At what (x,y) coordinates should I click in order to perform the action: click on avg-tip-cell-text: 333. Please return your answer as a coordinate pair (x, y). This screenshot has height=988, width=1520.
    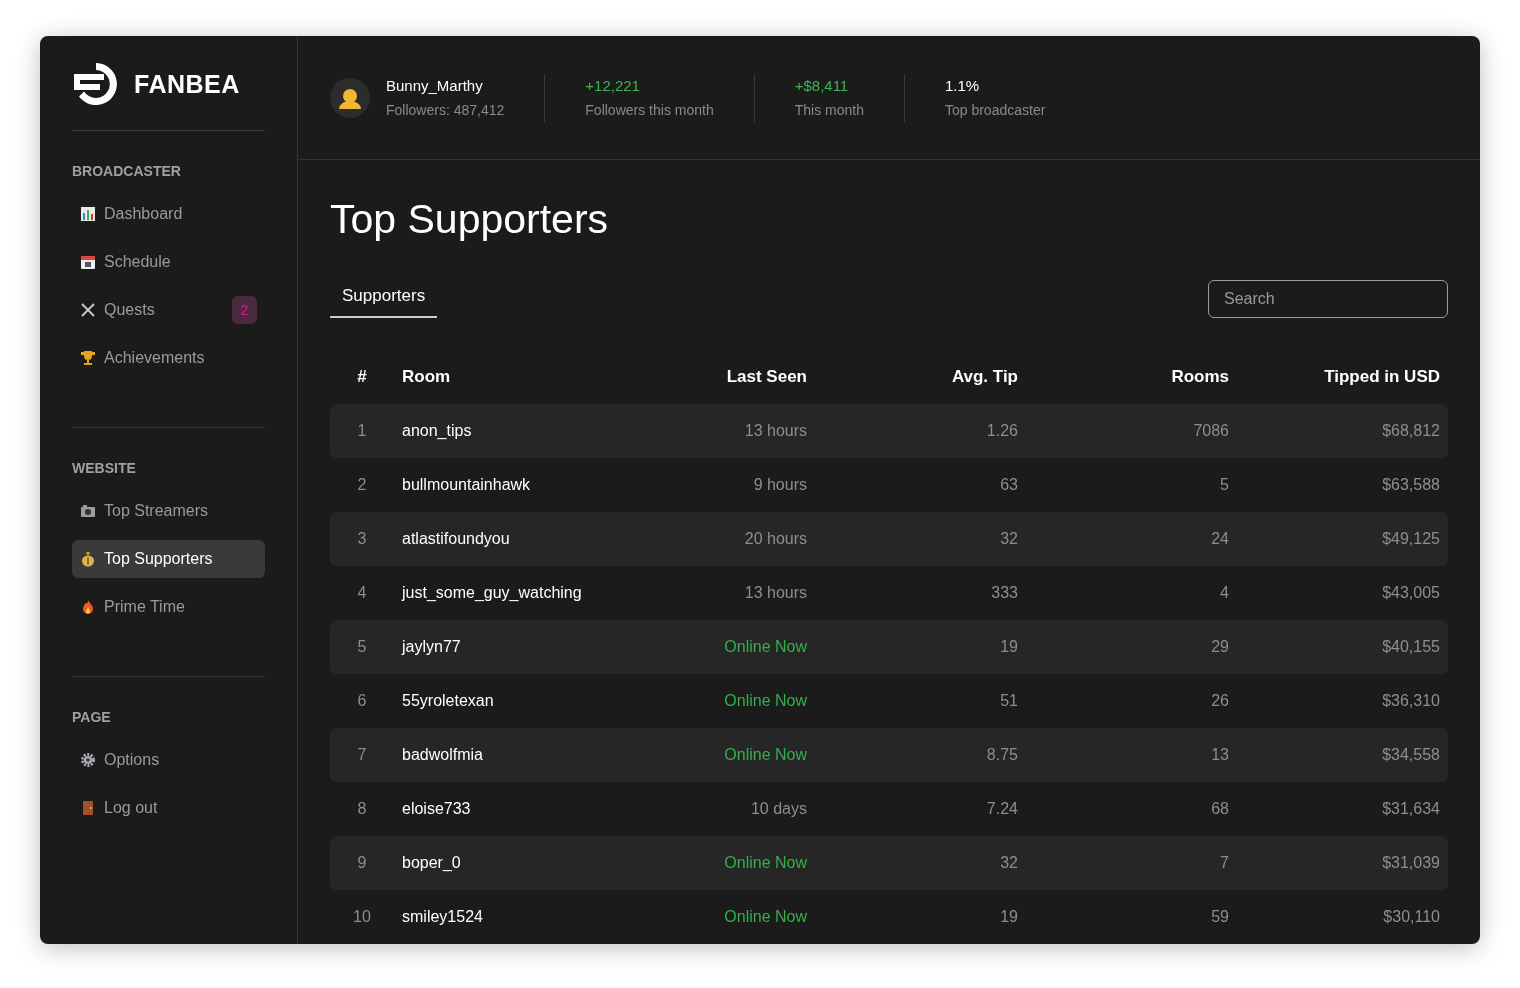
    Looking at the image, I should click on (1004, 593).